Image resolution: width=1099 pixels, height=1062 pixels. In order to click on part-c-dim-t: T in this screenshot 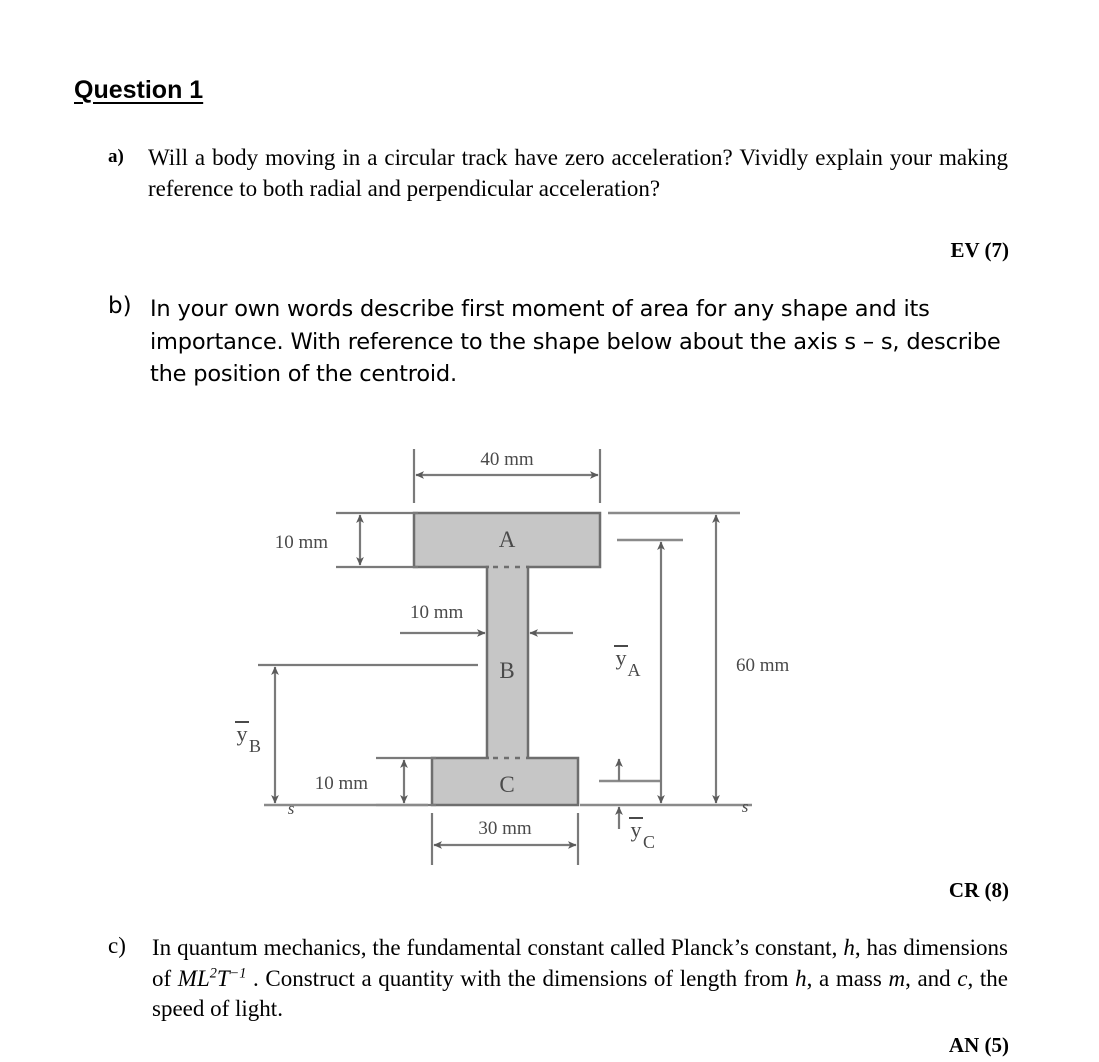, I will do `click(223, 978)`.